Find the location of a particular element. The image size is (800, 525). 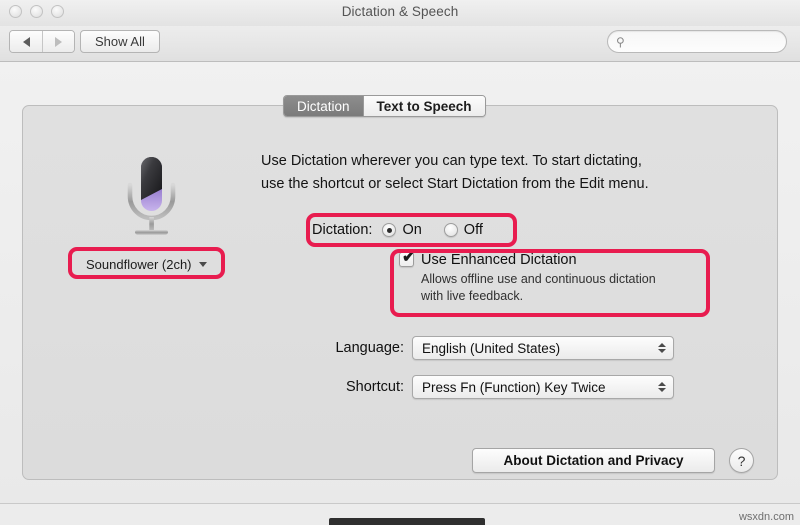

forward-button is located at coordinates (58, 41).